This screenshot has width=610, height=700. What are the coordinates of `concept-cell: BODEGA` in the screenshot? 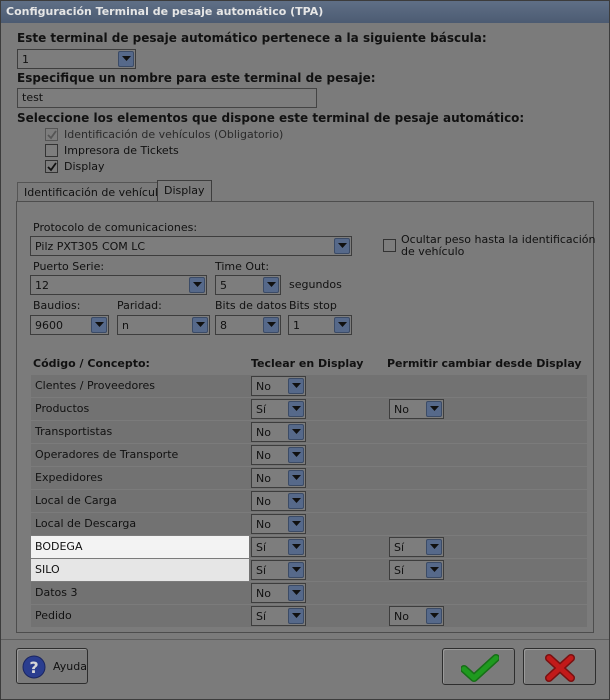 It's located at (140, 547).